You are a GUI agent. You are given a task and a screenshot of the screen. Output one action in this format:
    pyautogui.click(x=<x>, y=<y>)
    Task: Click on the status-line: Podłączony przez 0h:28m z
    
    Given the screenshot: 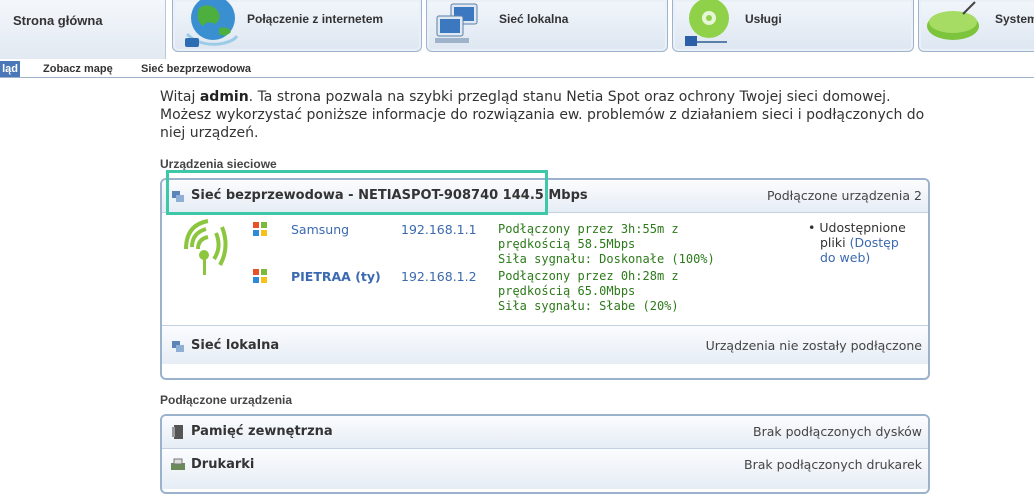 What is the action you would take?
    pyautogui.click(x=588, y=276)
    